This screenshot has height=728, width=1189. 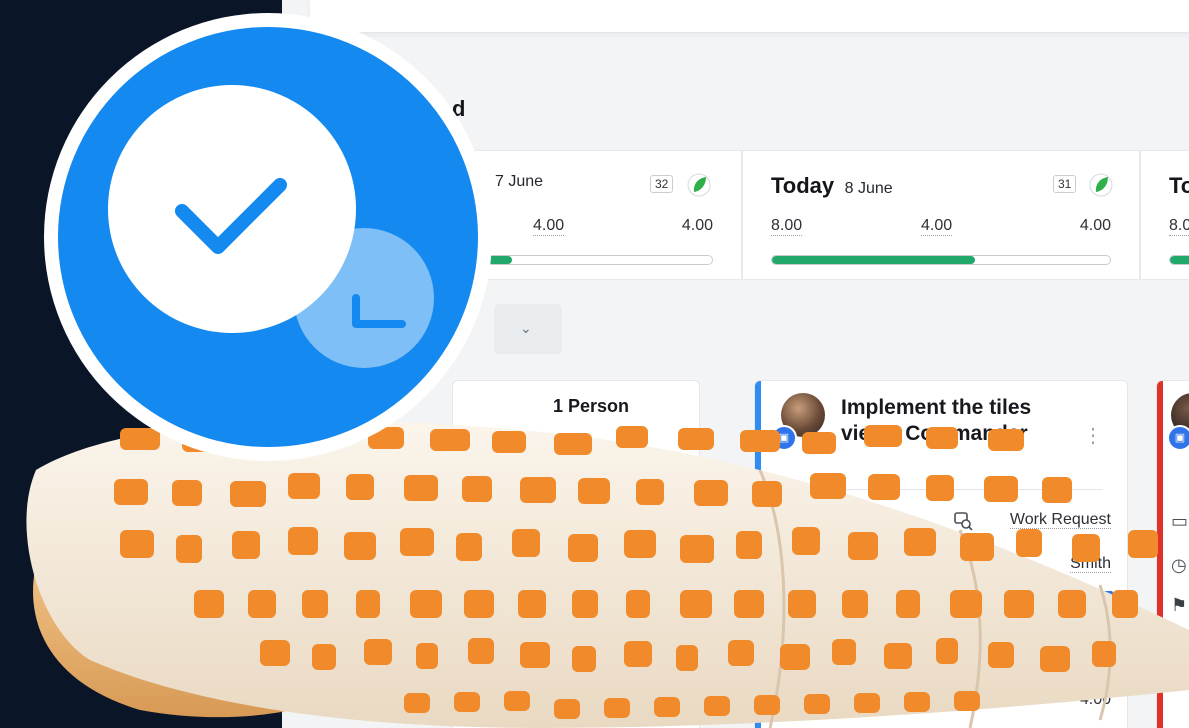 I want to click on day-date: 7 June, so click(x=519, y=181).